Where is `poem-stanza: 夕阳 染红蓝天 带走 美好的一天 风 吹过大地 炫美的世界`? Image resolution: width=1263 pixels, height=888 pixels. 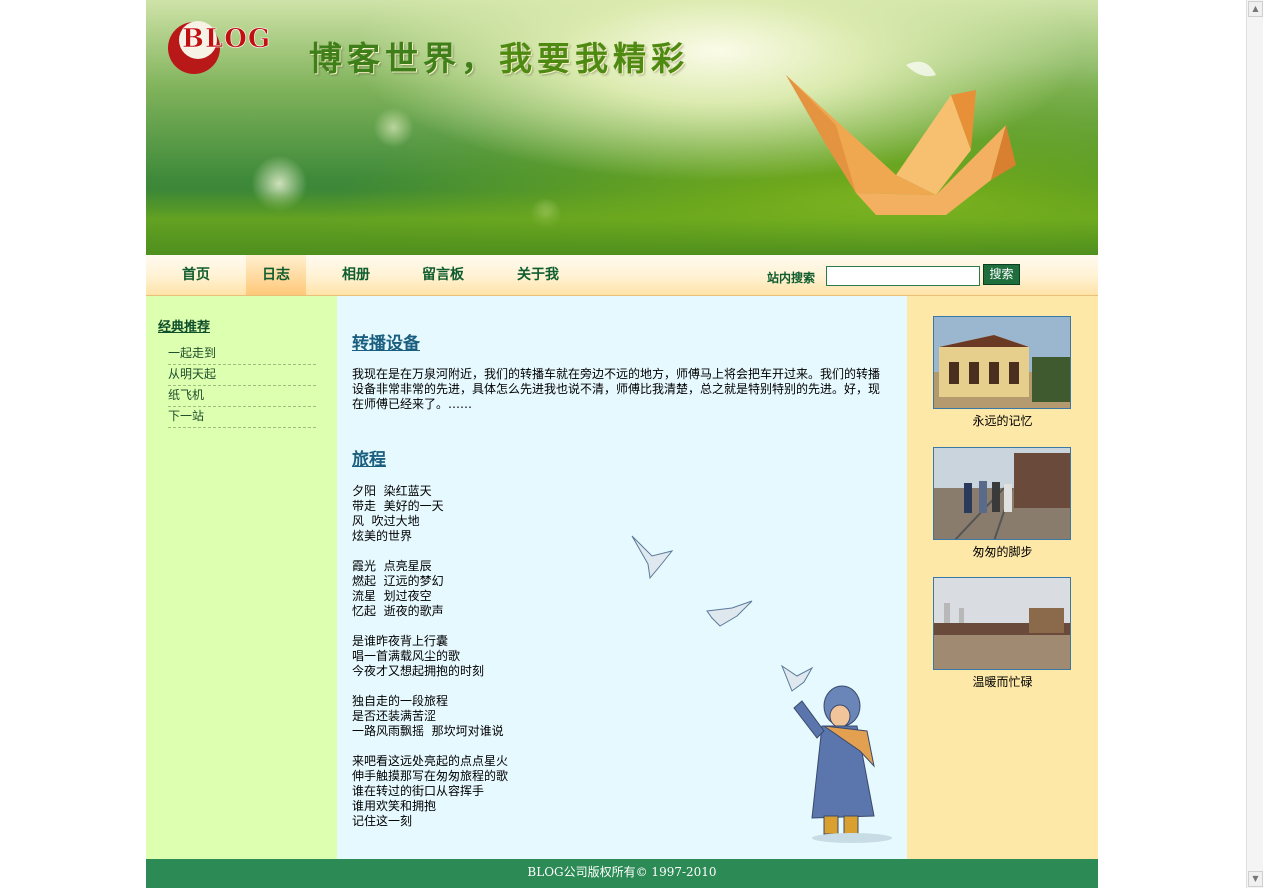 poem-stanza: 夕阳 染红蓝天 带走 美好的一天 风 吹过大地 炫美的世界 is located at coordinates (430, 514).